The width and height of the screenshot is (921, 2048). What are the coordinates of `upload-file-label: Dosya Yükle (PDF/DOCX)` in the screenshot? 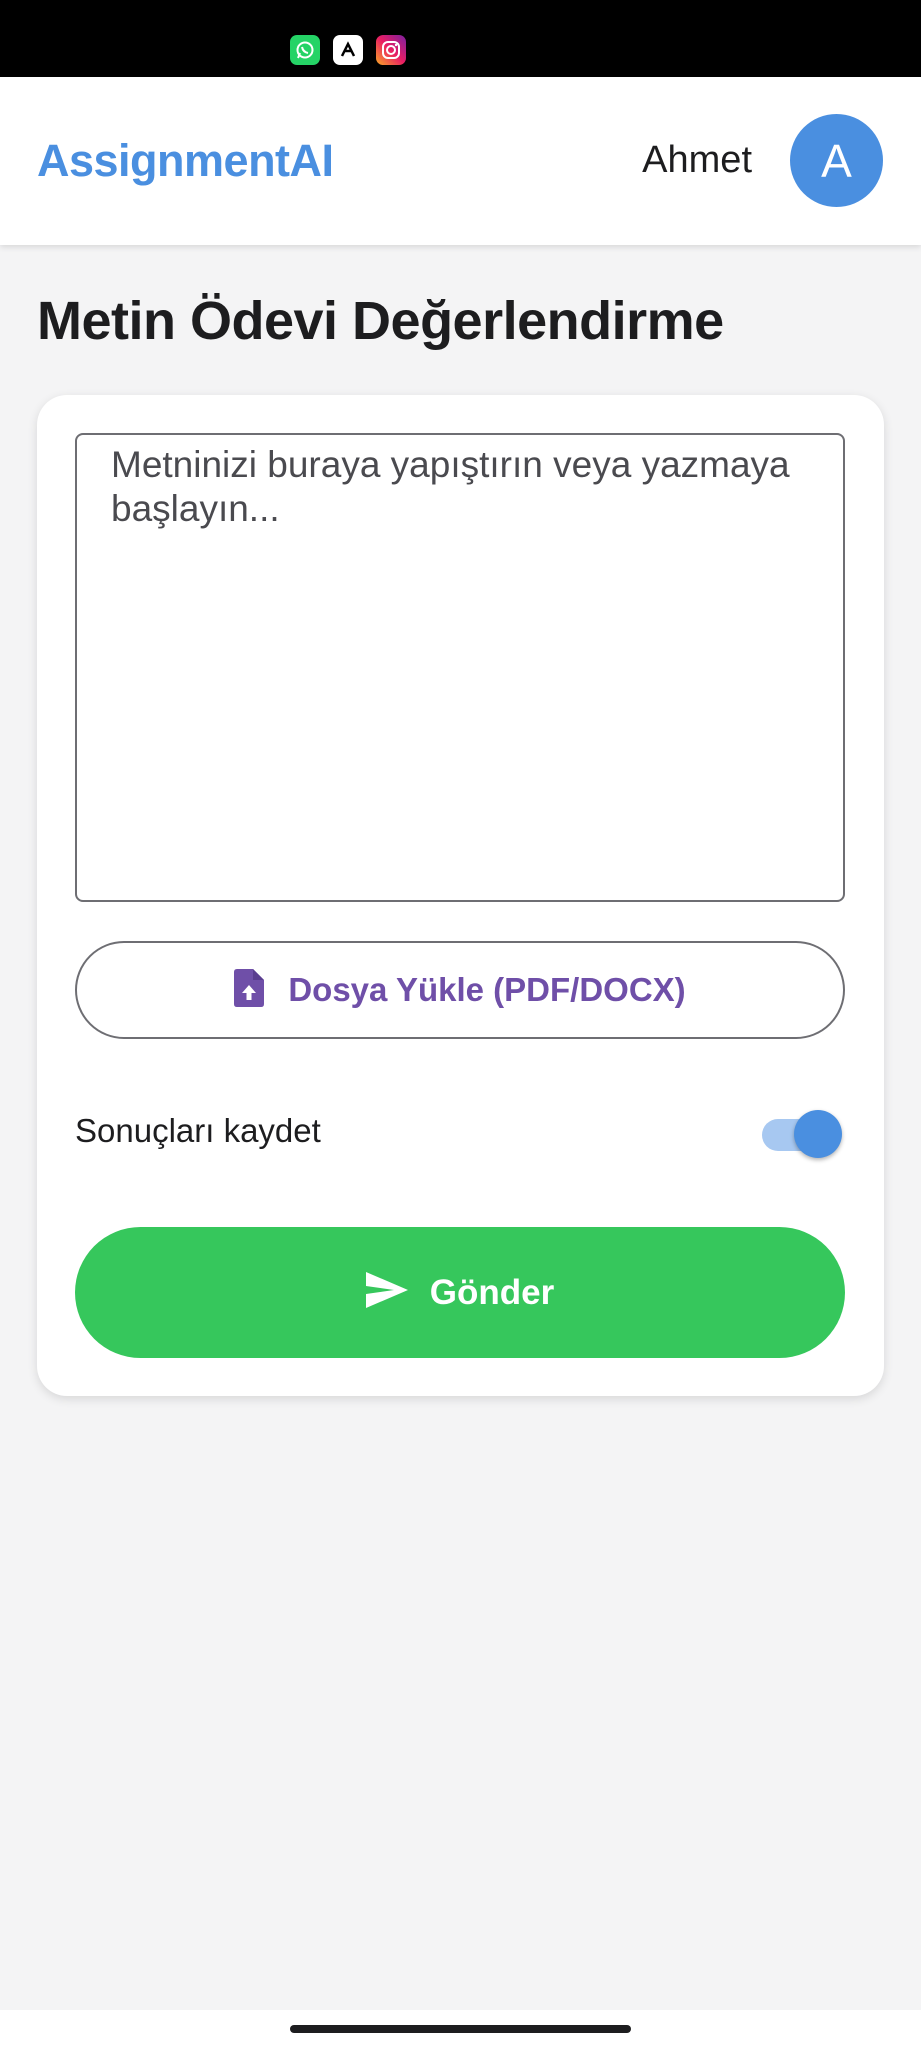 It's located at (487, 989).